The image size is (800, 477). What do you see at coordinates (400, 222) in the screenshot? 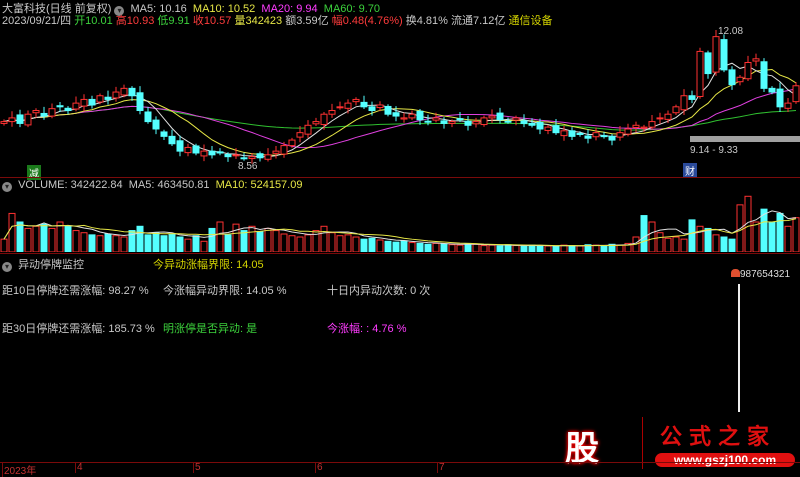
I see `volume-chart` at bounding box center [400, 222].